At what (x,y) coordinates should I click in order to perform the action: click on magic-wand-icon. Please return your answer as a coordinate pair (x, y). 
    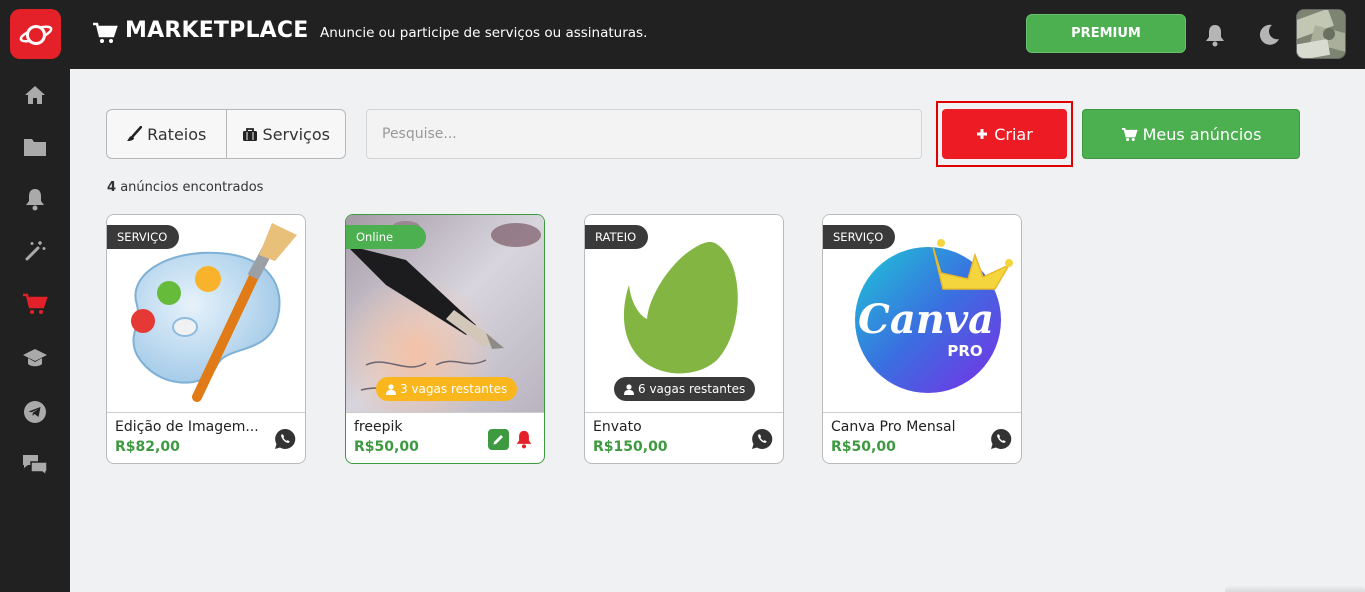
    Looking at the image, I should click on (35, 251).